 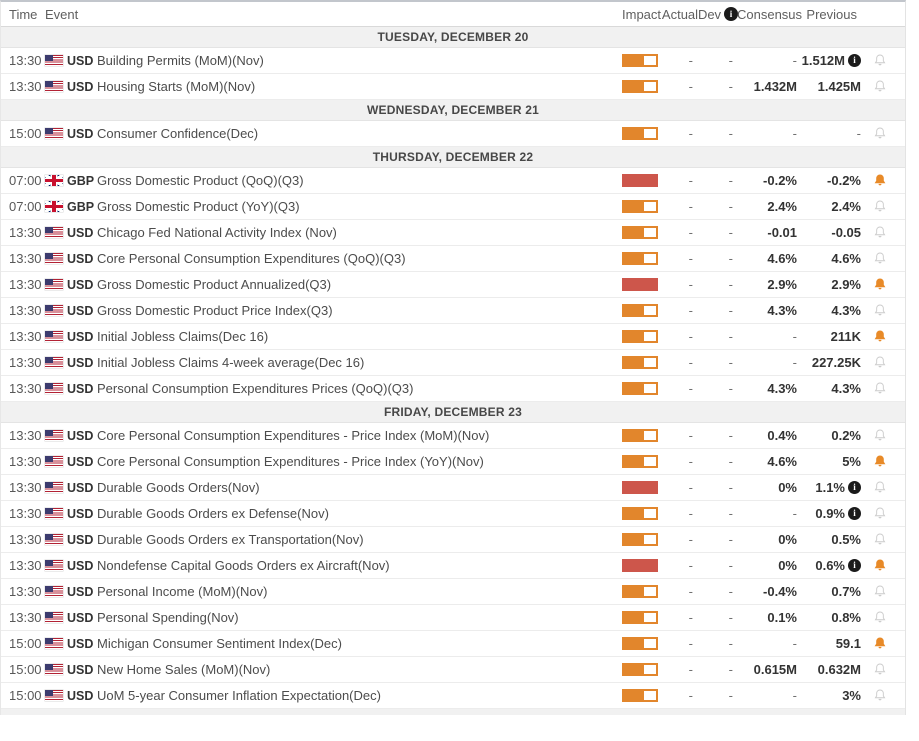 I want to click on currency-flag-icon, so click(x=56, y=435).